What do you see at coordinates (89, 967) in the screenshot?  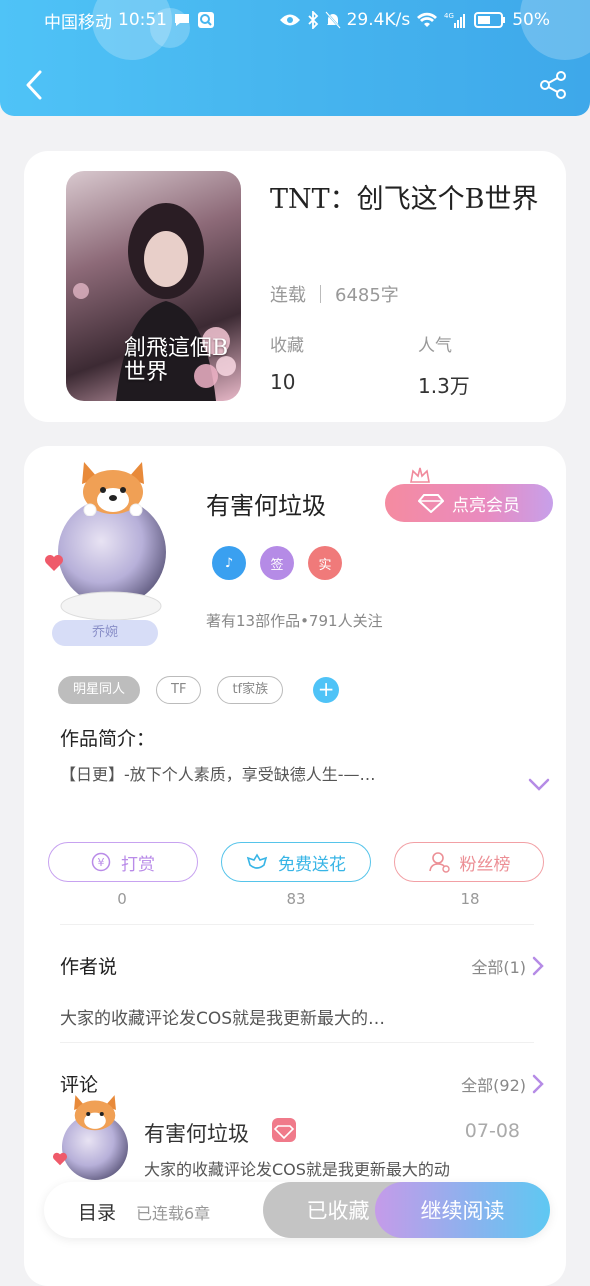 I see `author-says-title: 作者说` at bounding box center [89, 967].